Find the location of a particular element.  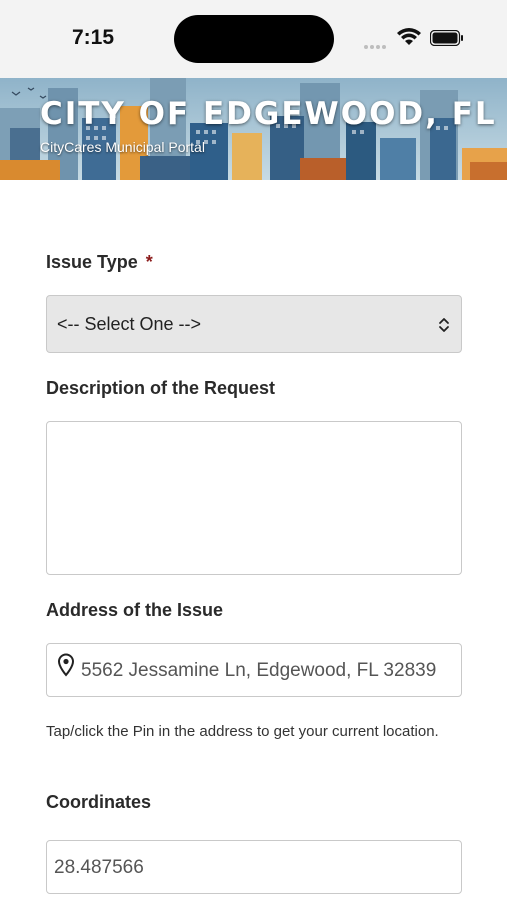

issue-type-label: Issue Type * is located at coordinates (99, 262).